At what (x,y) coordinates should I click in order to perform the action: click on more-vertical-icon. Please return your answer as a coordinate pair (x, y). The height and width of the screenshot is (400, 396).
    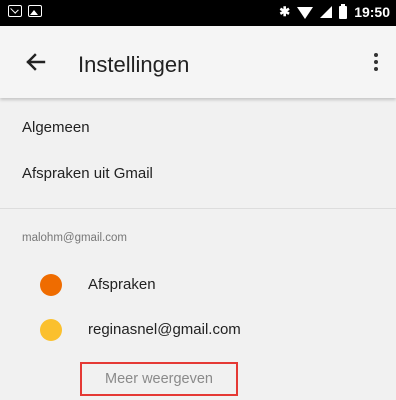
    Looking at the image, I should click on (376, 62).